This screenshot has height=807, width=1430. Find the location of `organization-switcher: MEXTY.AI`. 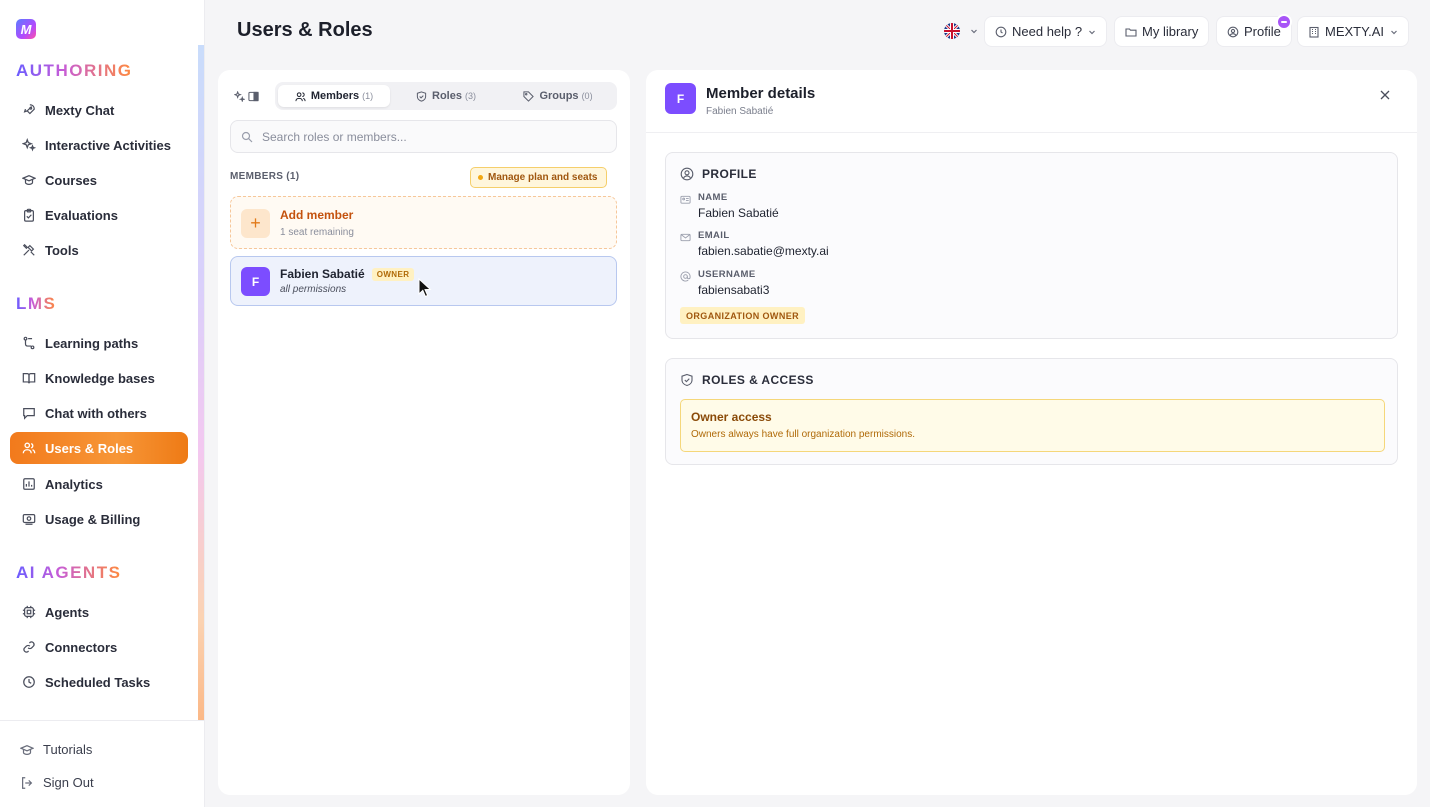

organization-switcher: MEXTY.AI is located at coordinates (1353, 31).